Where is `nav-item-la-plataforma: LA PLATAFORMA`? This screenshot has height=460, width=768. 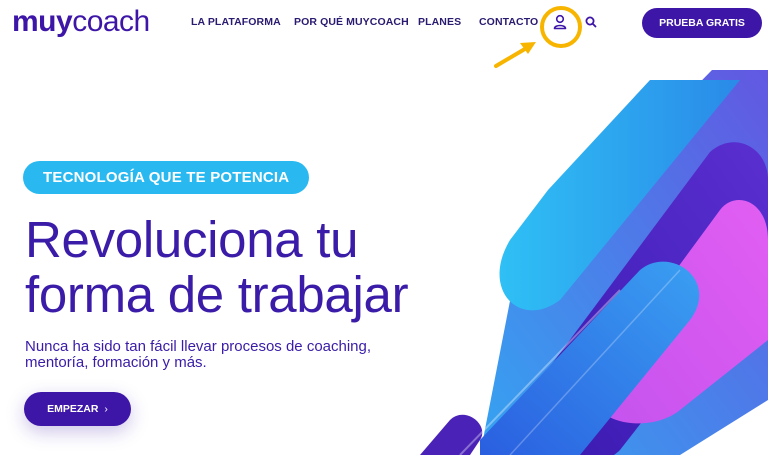
nav-item-la-plataforma: LA PLATAFORMA is located at coordinates (236, 22).